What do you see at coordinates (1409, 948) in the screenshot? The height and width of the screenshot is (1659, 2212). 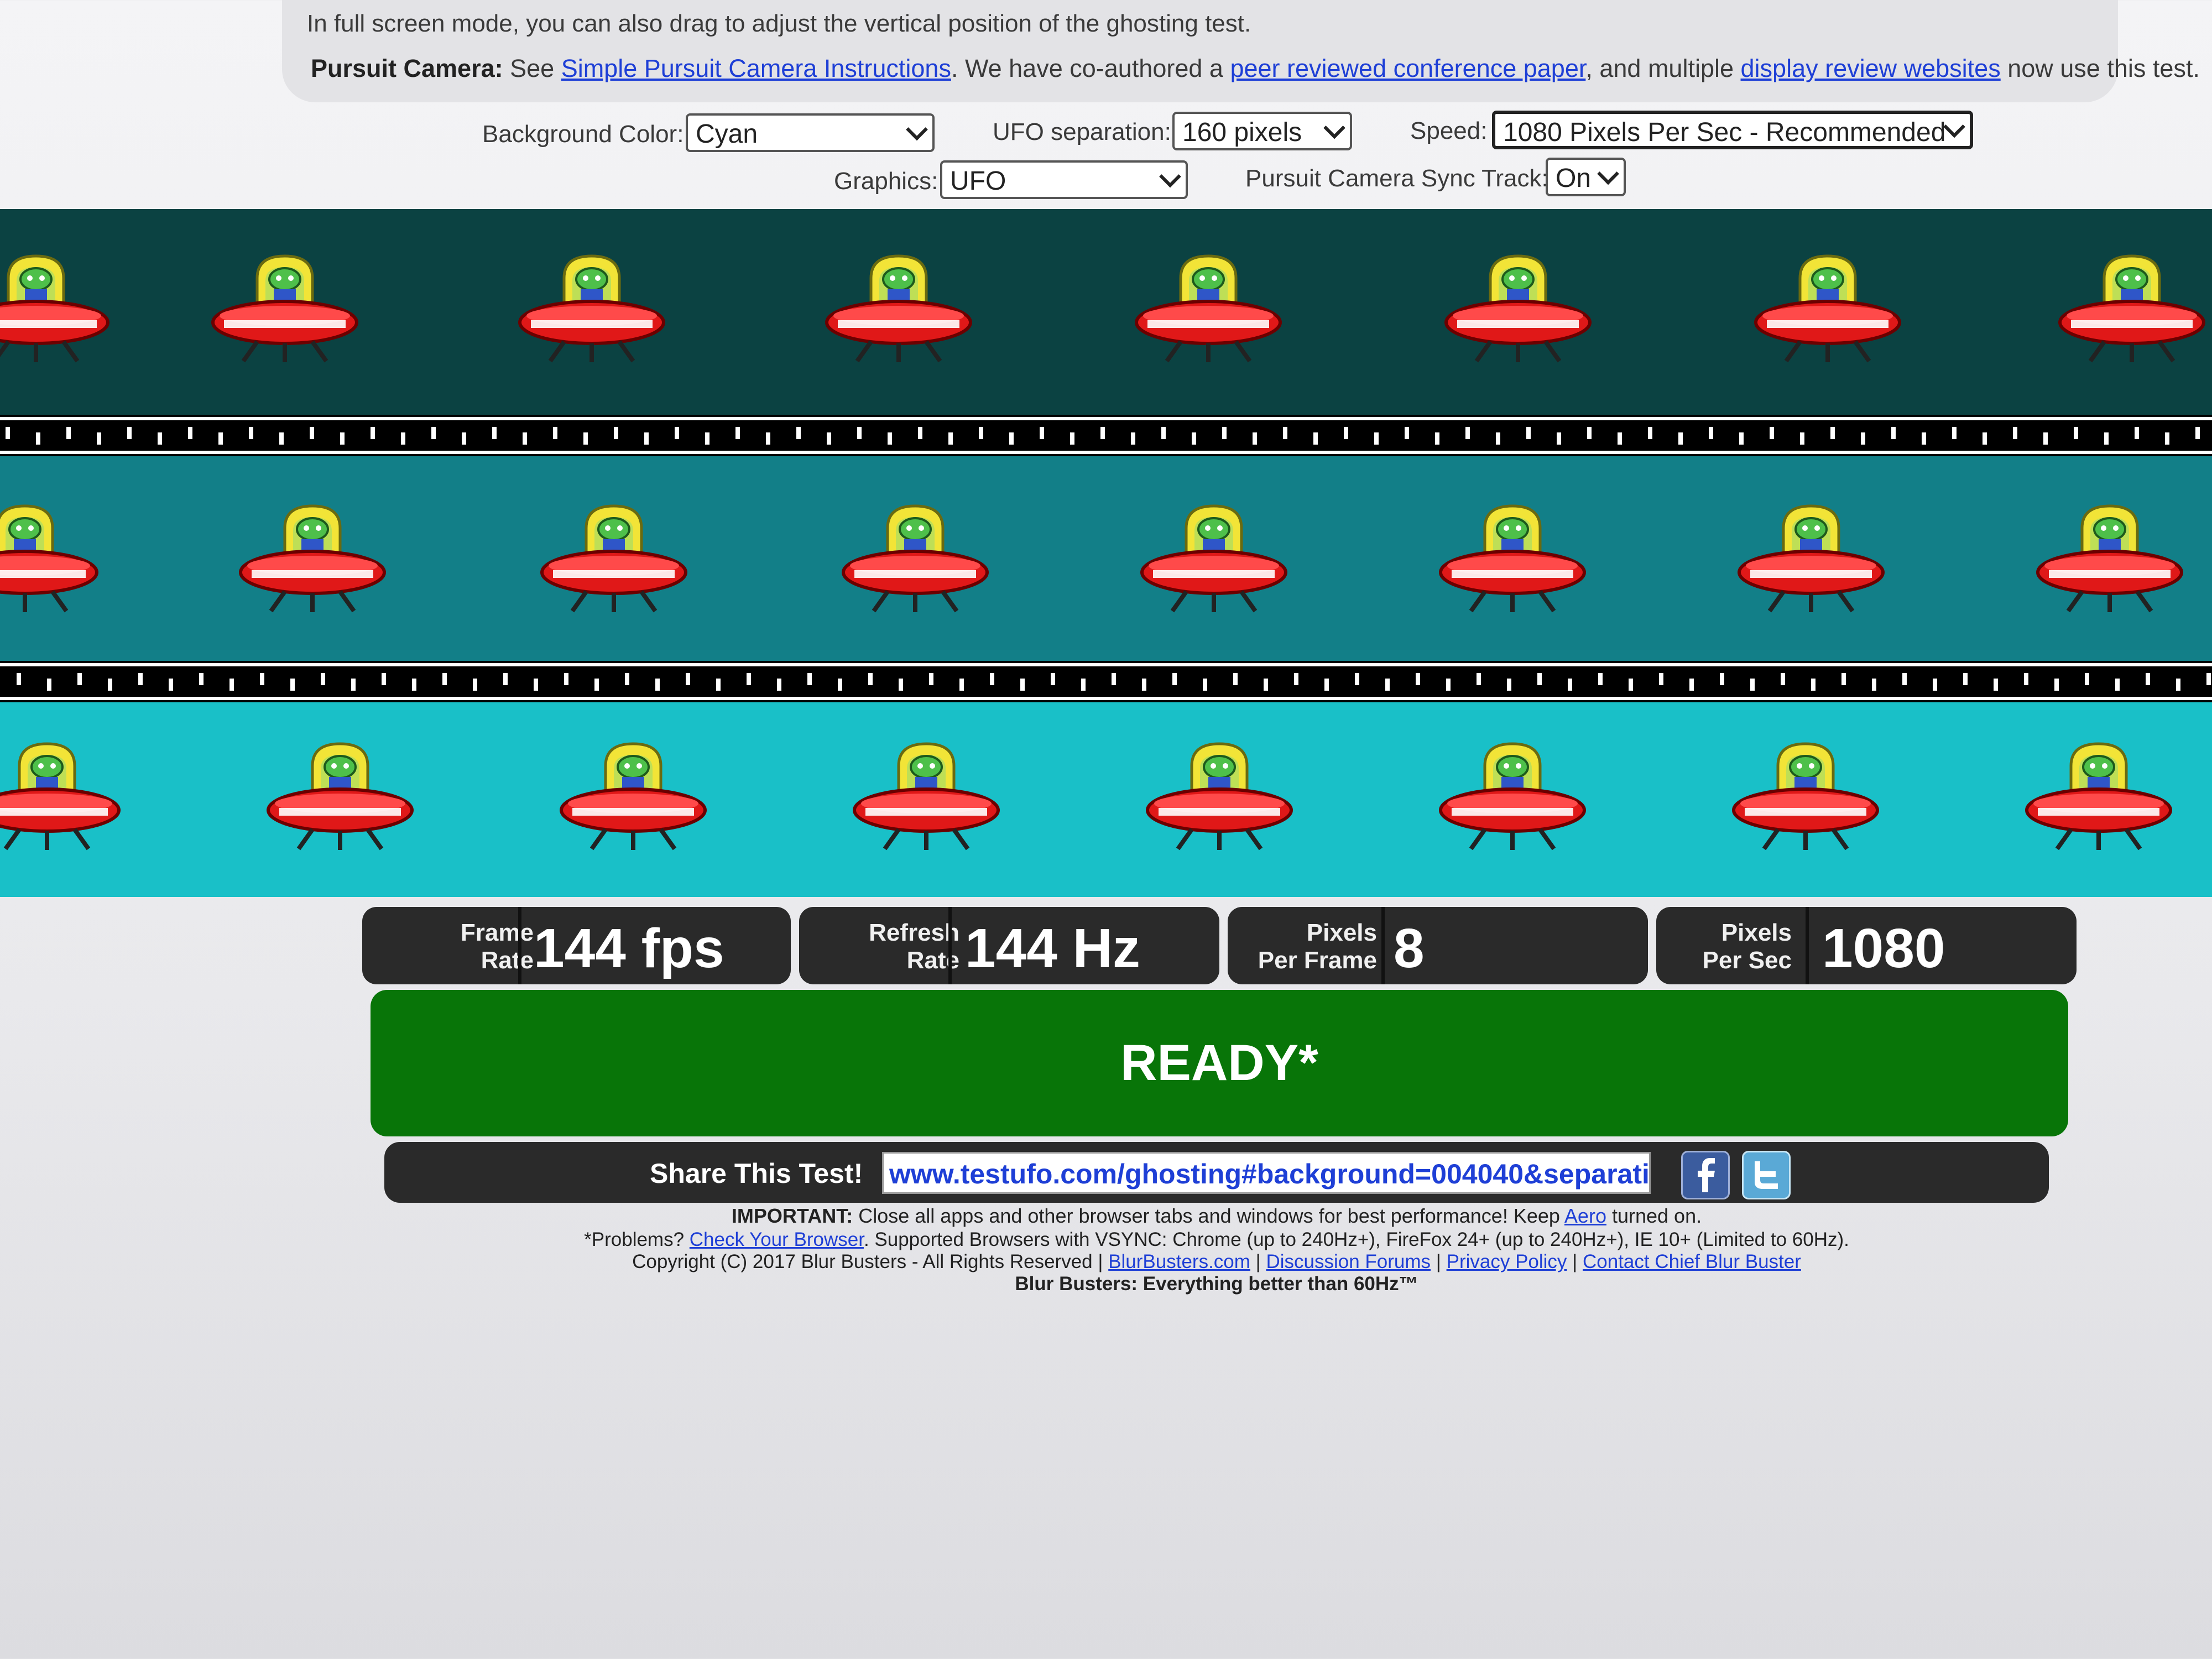 I see `pixels-per-frame-value: 8` at bounding box center [1409, 948].